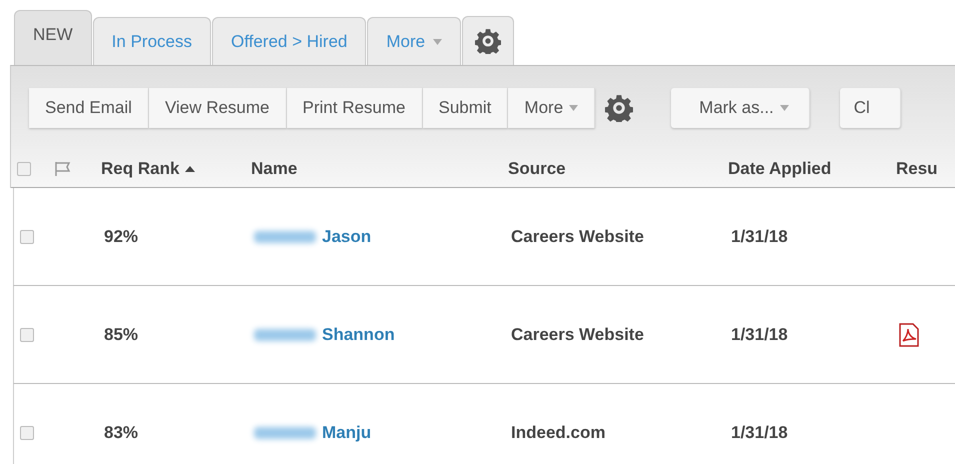  I want to click on table-cell-text: 83%, so click(122, 432).